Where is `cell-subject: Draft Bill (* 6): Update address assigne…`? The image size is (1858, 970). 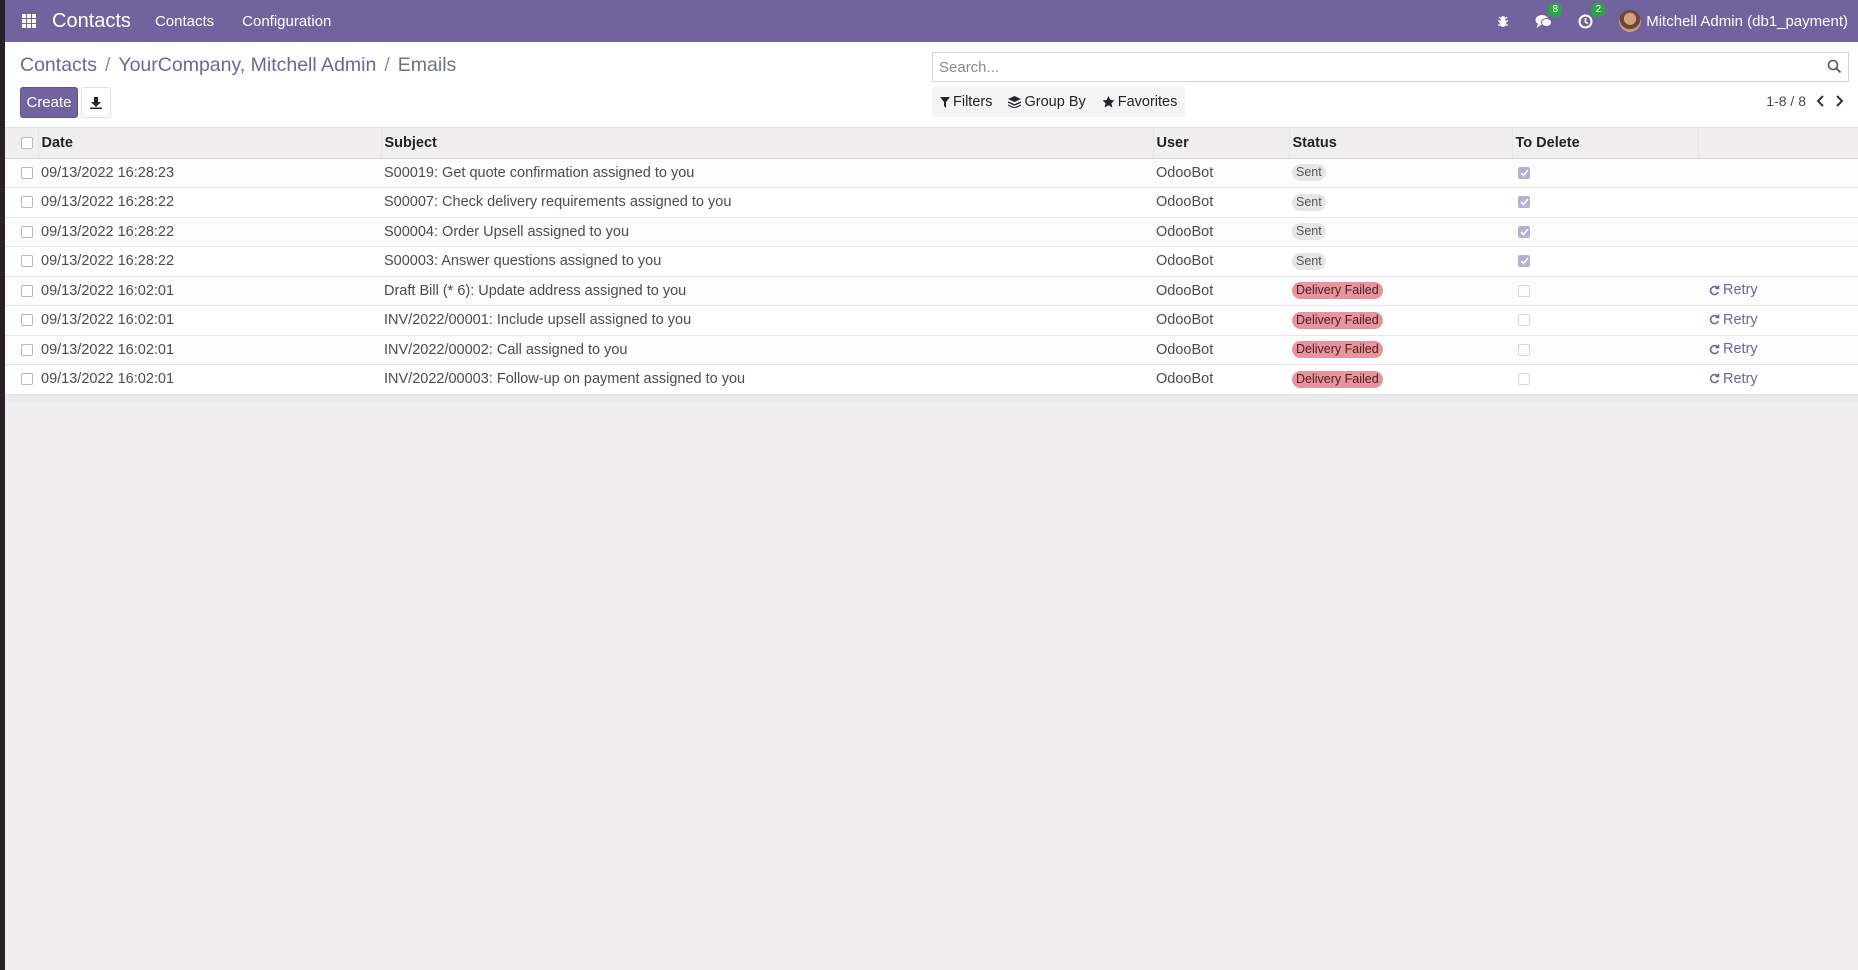 cell-subject: Draft Bill (* 6): Update address assigne… is located at coordinates (767, 291).